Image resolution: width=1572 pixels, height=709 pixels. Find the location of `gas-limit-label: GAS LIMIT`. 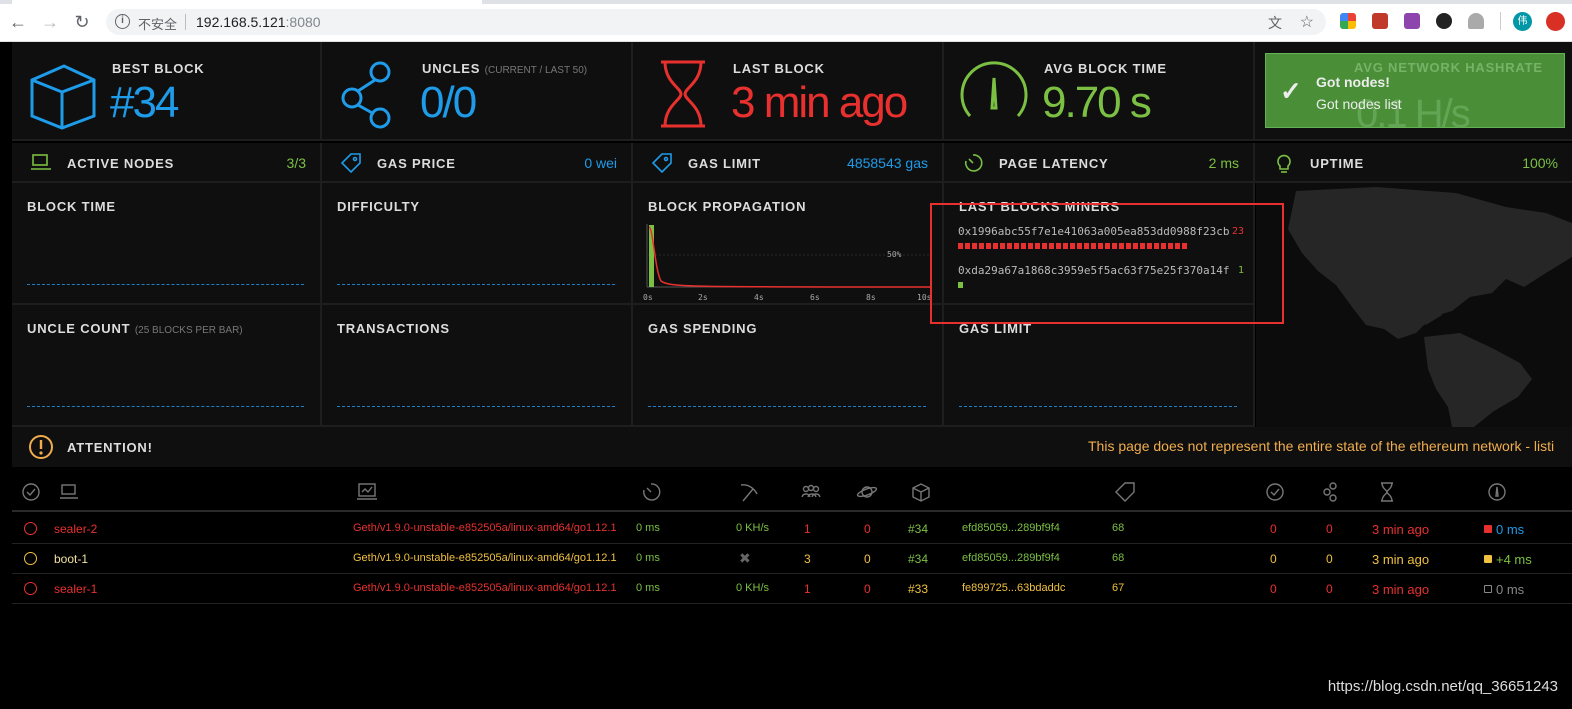

gas-limit-label: GAS LIMIT is located at coordinates (724, 163).